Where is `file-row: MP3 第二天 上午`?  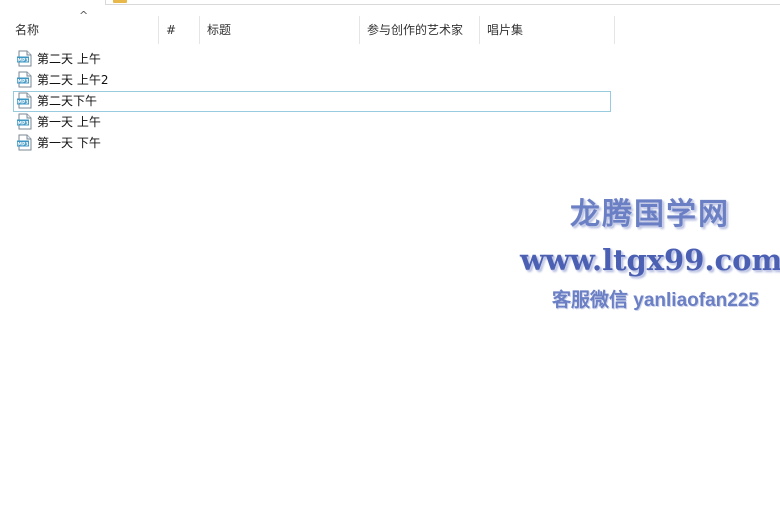
file-row: MP3 第二天 上午 is located at coordinates (313, 59).